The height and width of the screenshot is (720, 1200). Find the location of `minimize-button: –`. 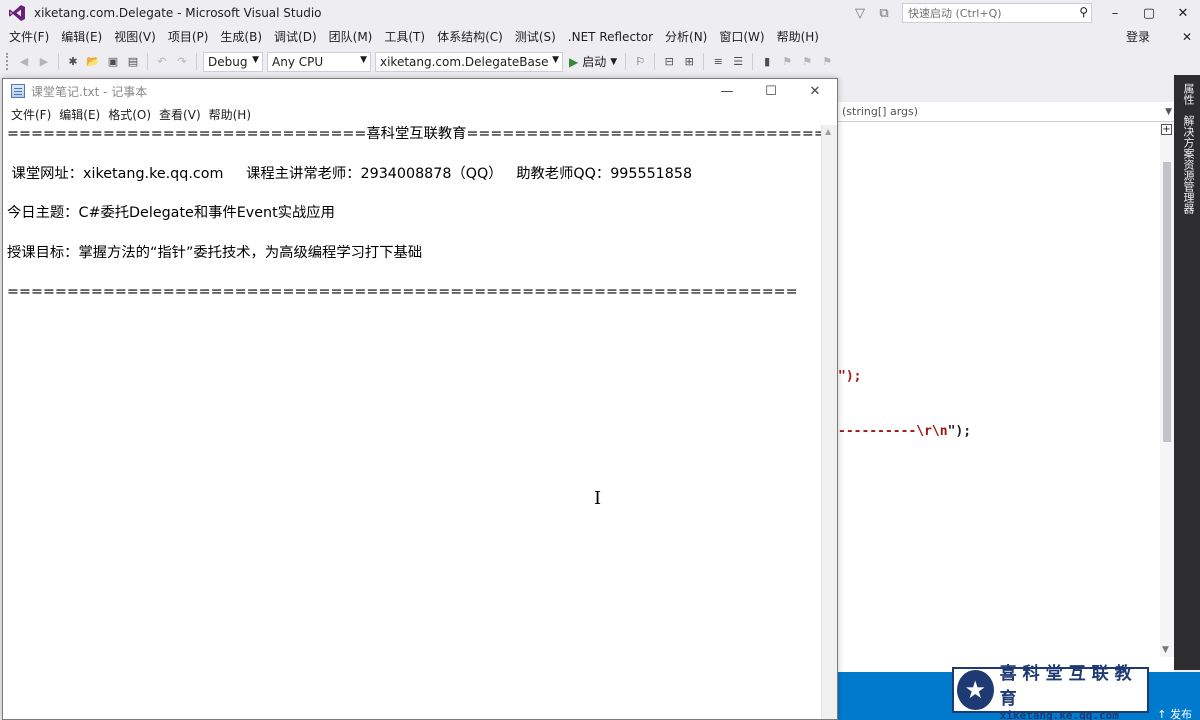

minimize-button: – is located at coordinates (1115, 13).